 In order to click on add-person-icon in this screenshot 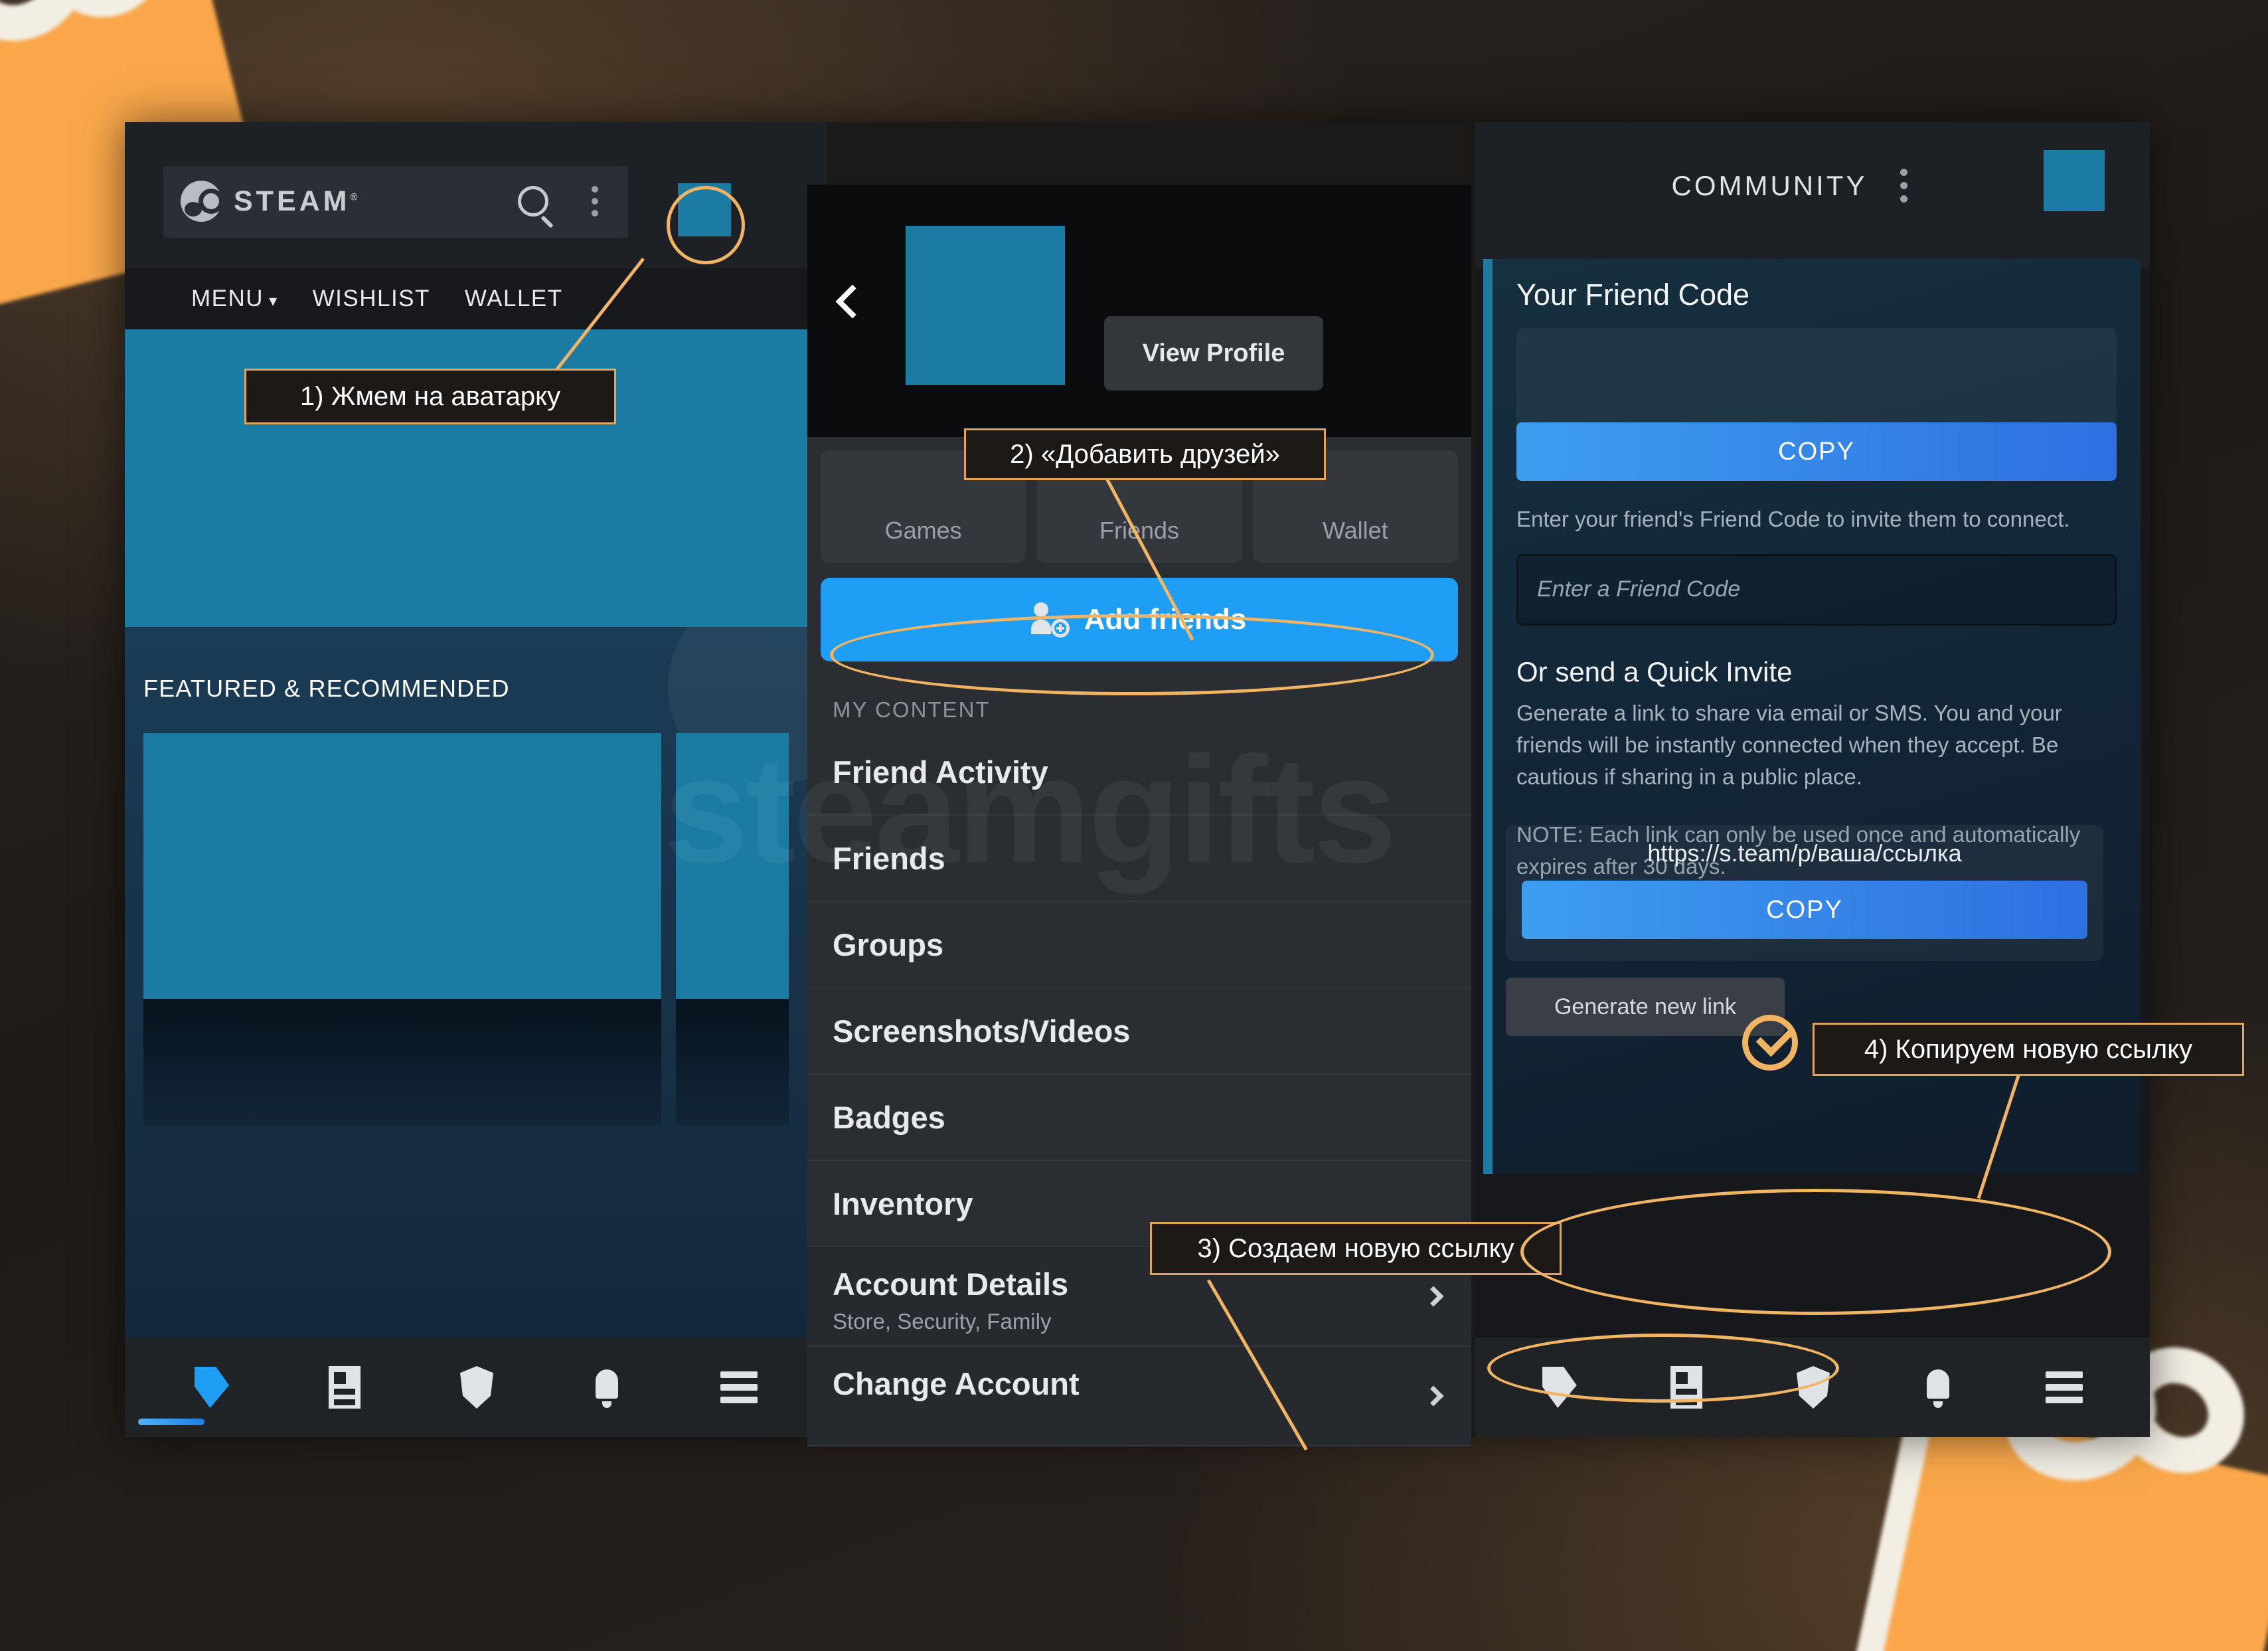, I will do `click(1050, 620)`.